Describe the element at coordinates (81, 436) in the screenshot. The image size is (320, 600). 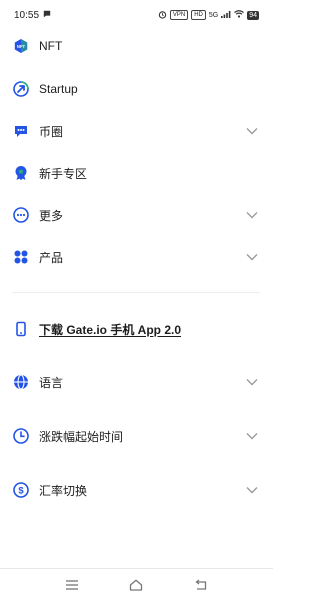
I see `menu-item-label: 涨跌幅起始时间` at that location.